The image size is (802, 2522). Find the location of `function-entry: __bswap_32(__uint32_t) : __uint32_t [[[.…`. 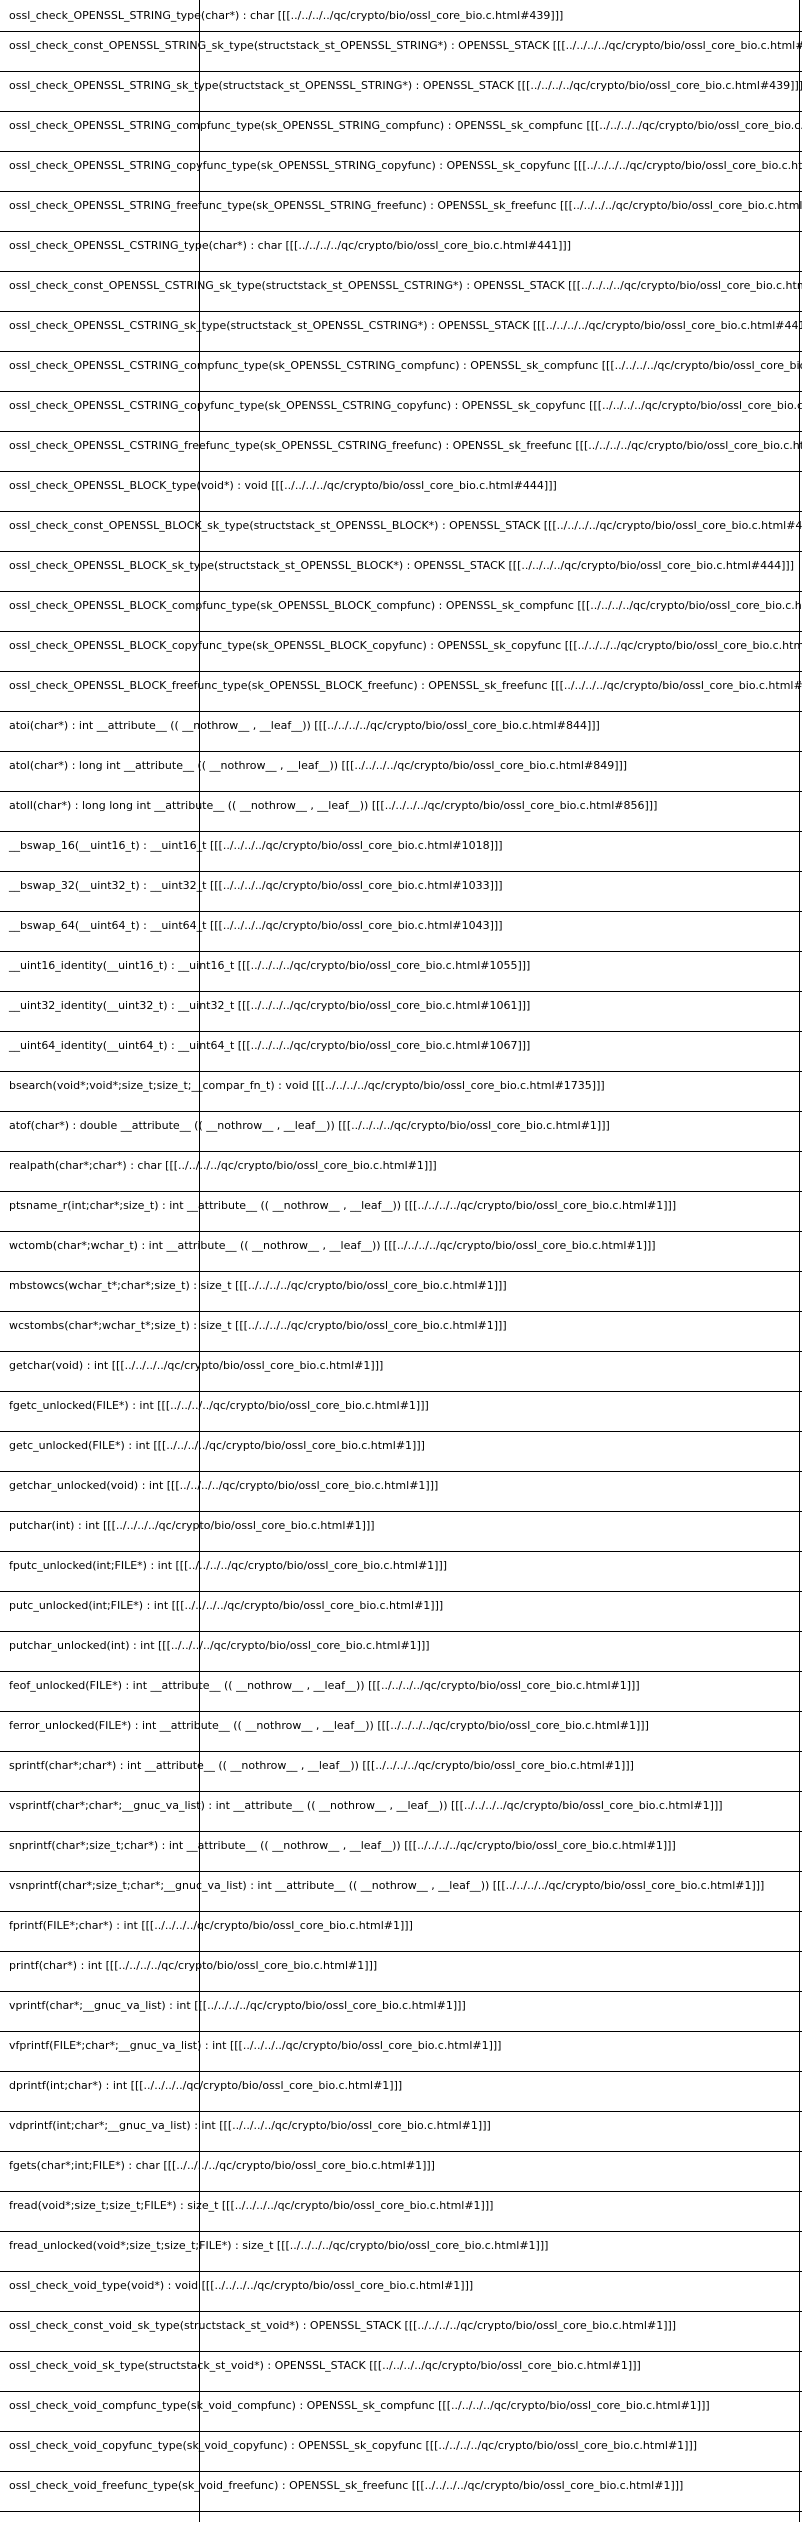

function-entry: __bswap_32(__uint32_t) : __uint32_t [[[.… is located at coordinates (401, 892).